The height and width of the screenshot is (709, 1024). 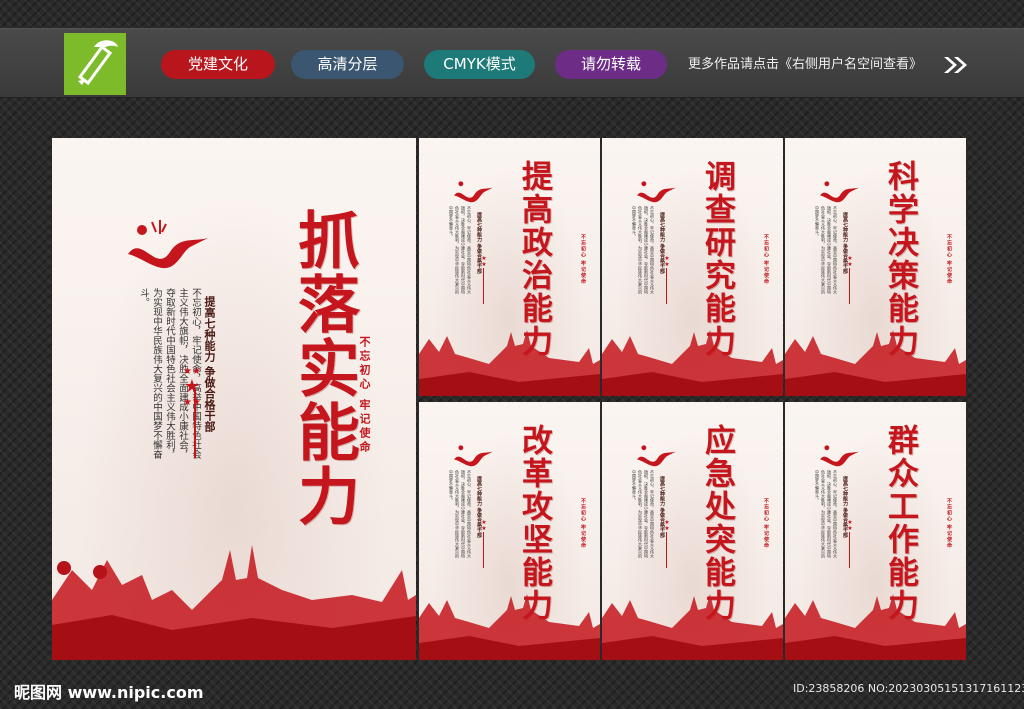 I want to click on star-decoration-icon: ★★ ★ ★★, so click(x=192, y=387).